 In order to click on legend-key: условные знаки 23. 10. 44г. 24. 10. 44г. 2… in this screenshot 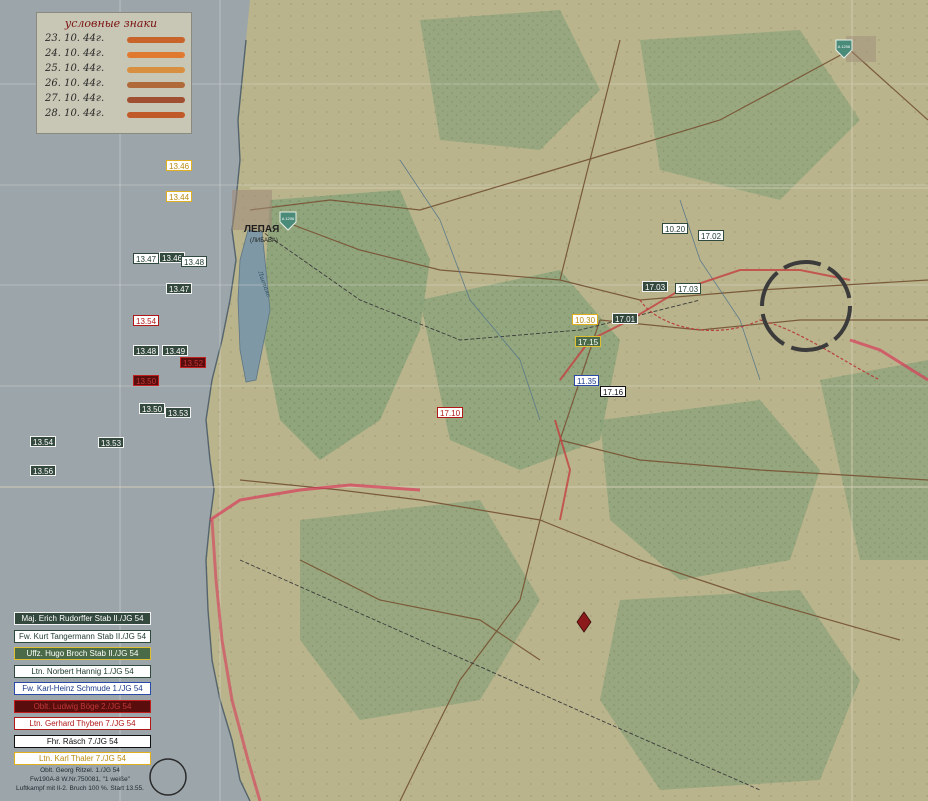, I will do `click(114, 73)`.